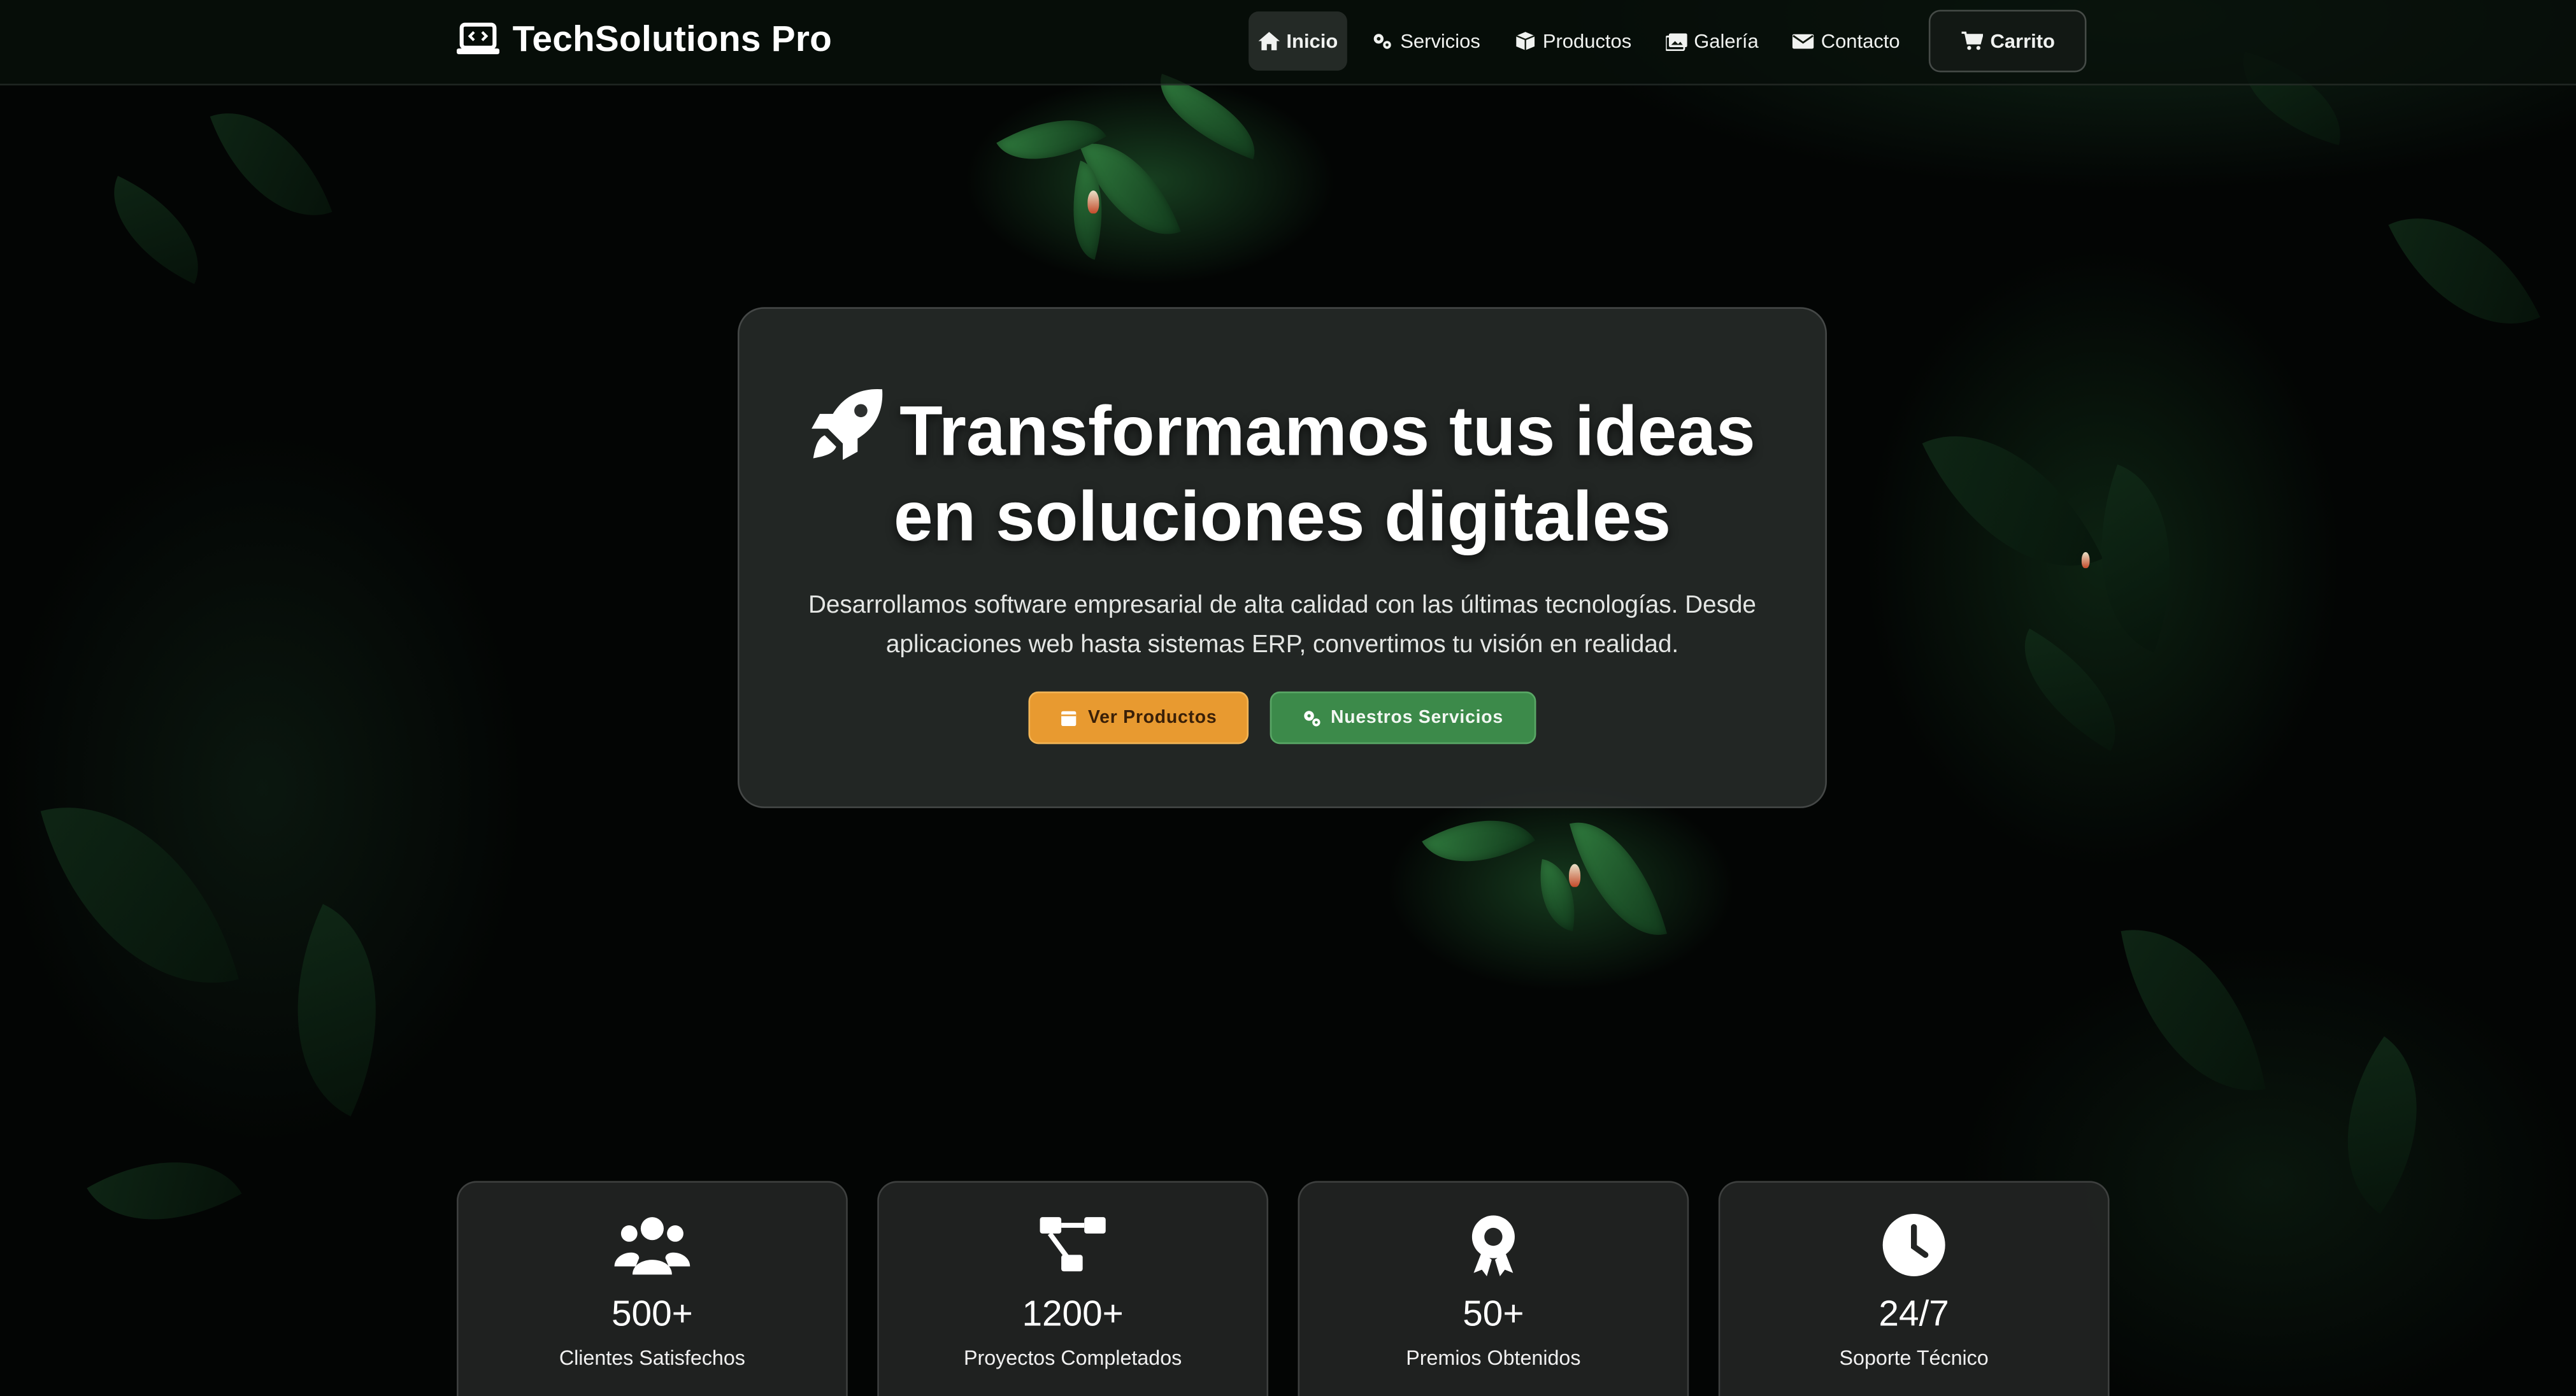  Describe the element at coordinates (846, 424) in the screenshot. I see `rocket-icon` at that location.